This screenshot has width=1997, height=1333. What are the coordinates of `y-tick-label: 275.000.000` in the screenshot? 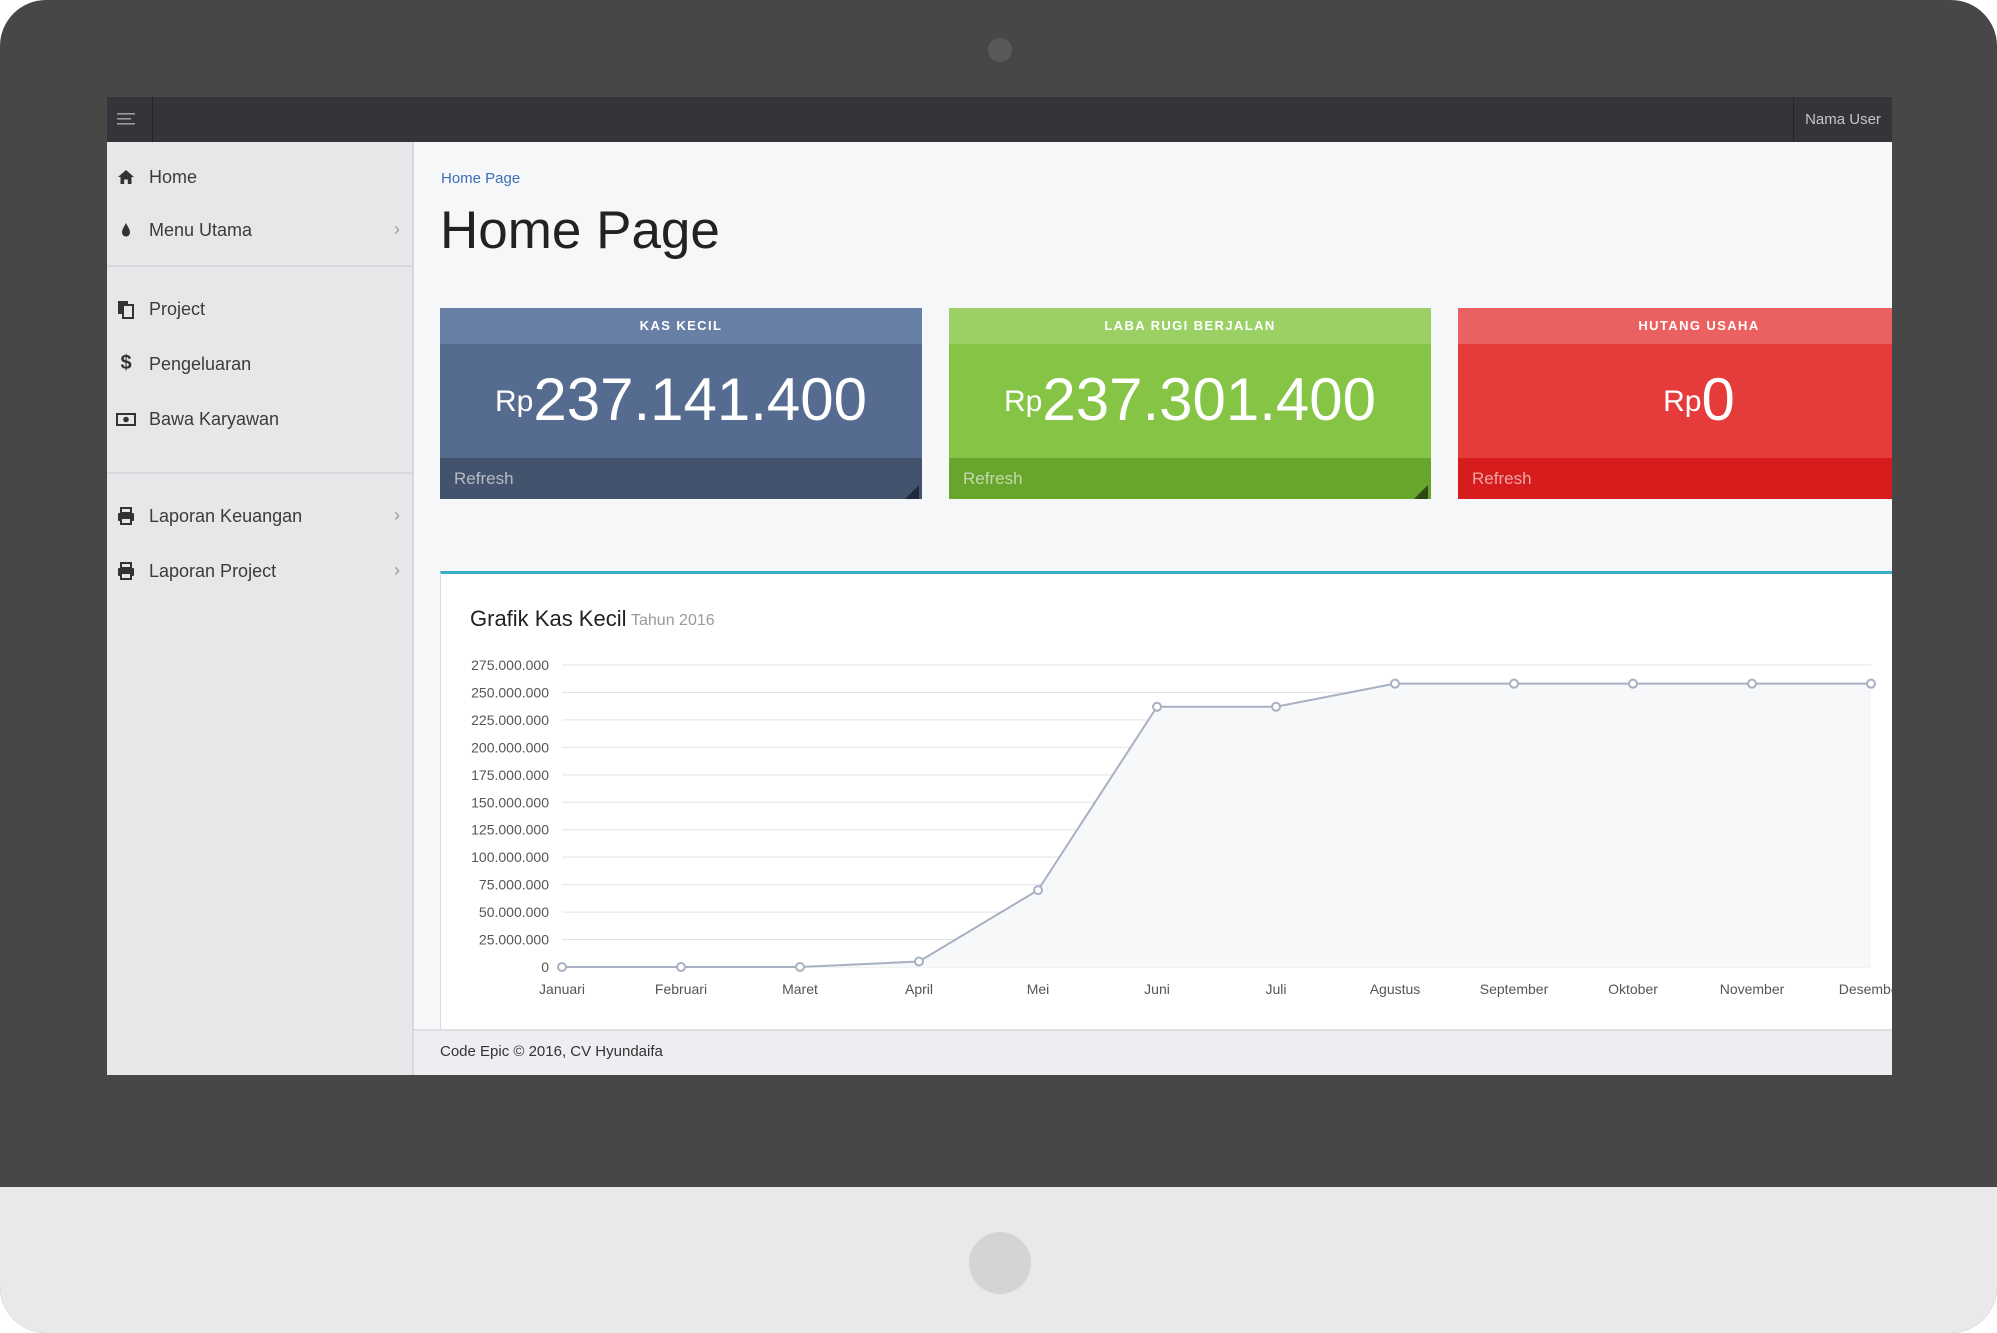 It's located at (510, 665).